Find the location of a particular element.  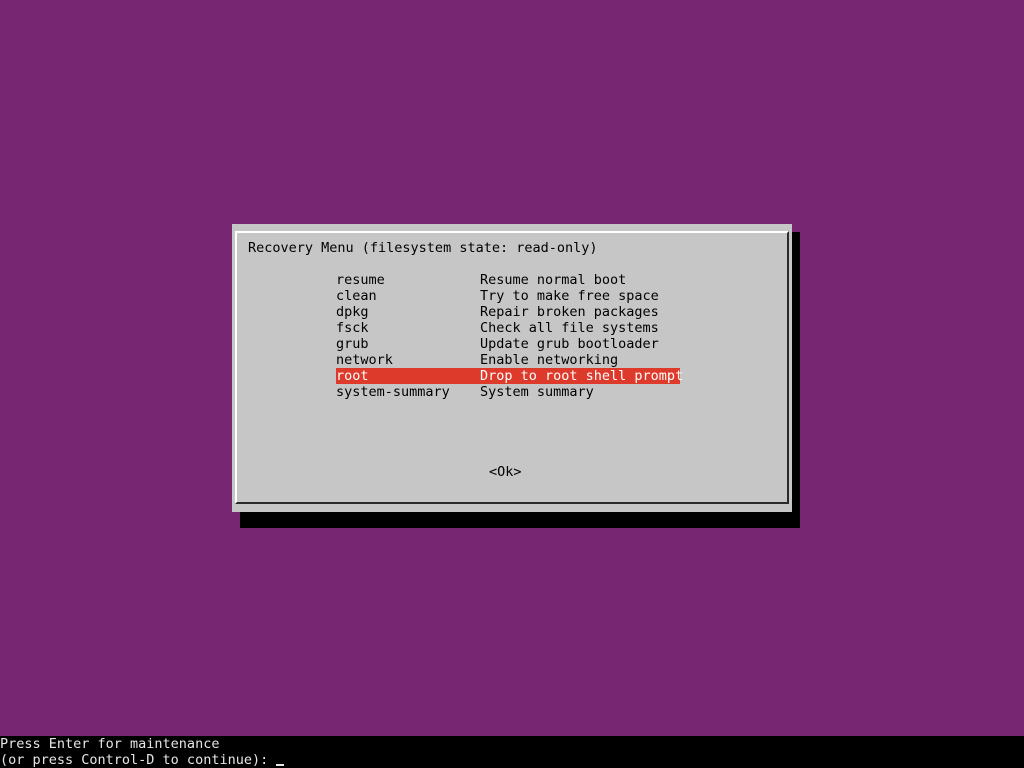

menu-item-description: Repair broken packages is located at coordinates (569, 312).